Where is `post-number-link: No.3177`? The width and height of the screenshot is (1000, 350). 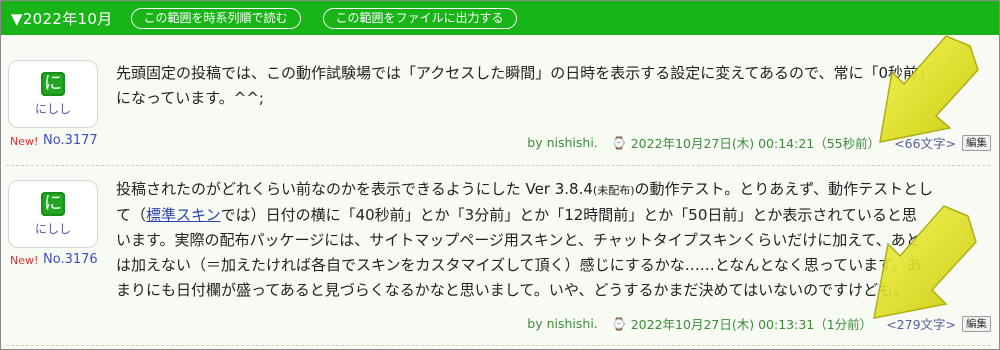 post-number-link: No.3177 is located at coordinates (70, 140).